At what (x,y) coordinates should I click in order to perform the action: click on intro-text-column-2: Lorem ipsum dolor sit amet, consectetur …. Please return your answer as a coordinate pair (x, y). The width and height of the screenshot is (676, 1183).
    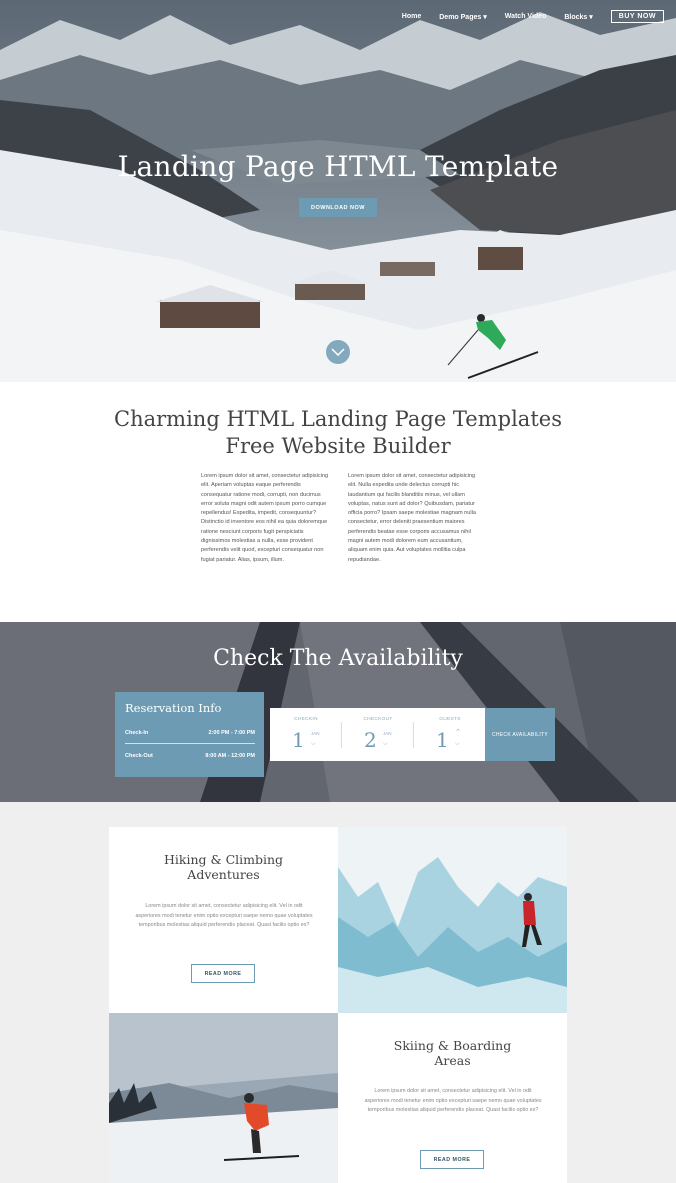
    Looking at the image, I should click on (412, 518).